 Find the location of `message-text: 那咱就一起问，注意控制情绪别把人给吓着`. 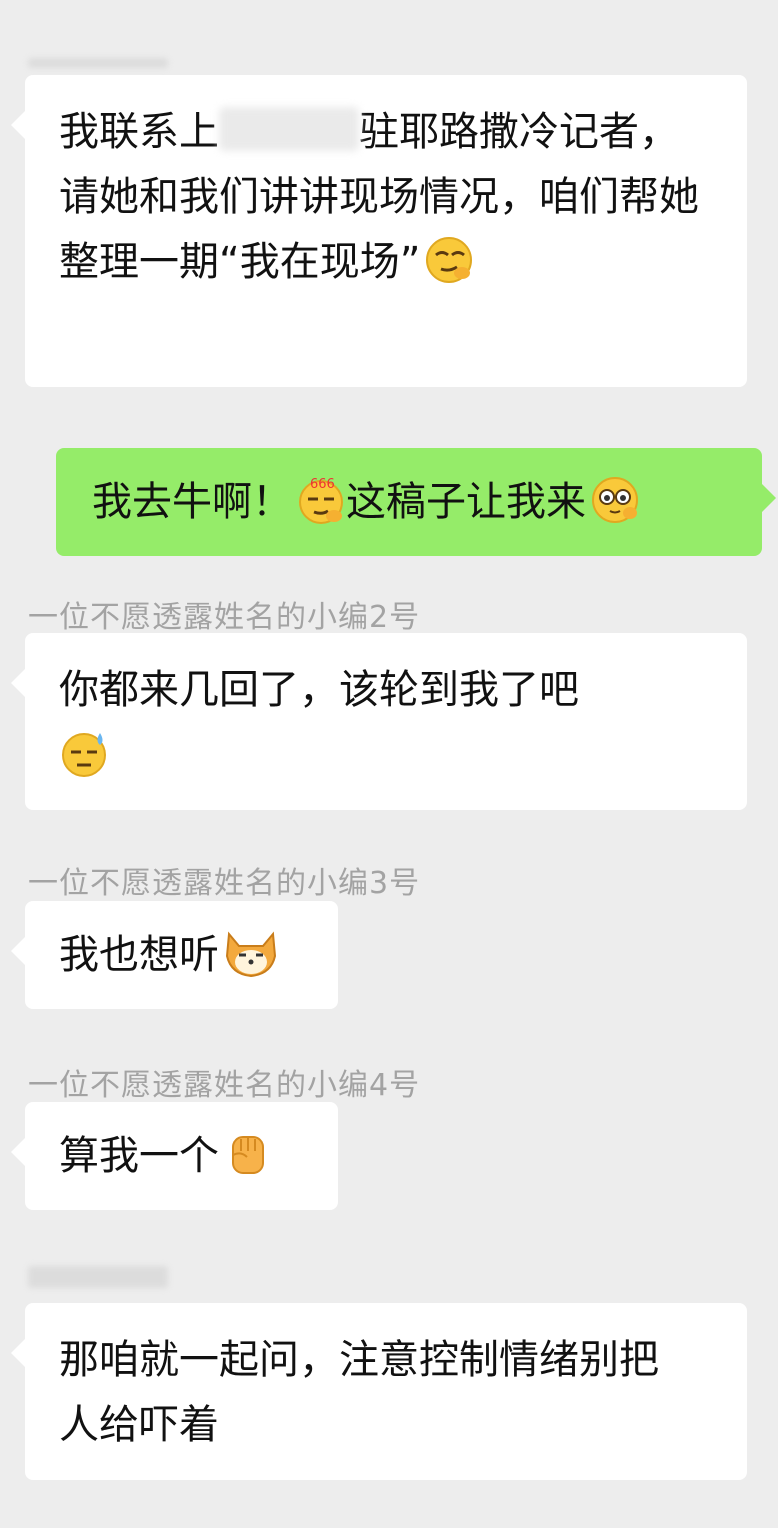

message-text: 那咱就一起问，注意控制情绪别把人给吓着 is located at coordinates (359, 1392).